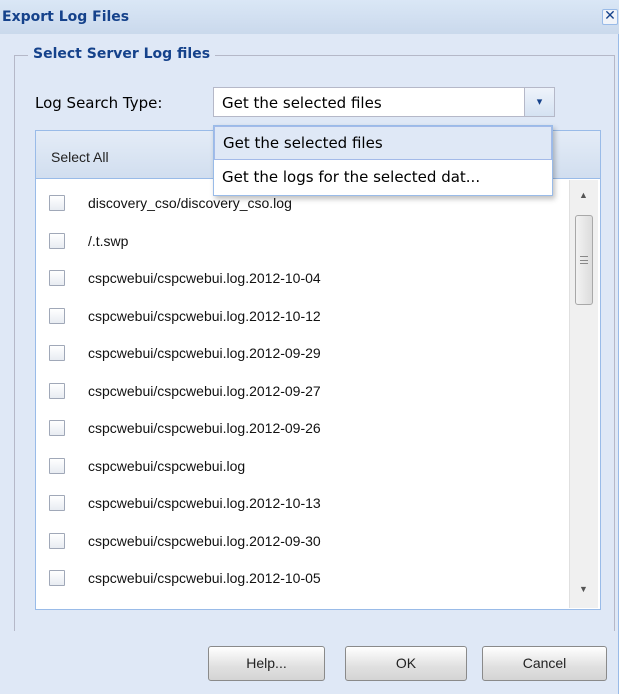 The height and width of the screenshot is (694, 619). I want to click on file-name: cspcwebui/cspcwebui.log.2012-09-30, so click(204, 540).